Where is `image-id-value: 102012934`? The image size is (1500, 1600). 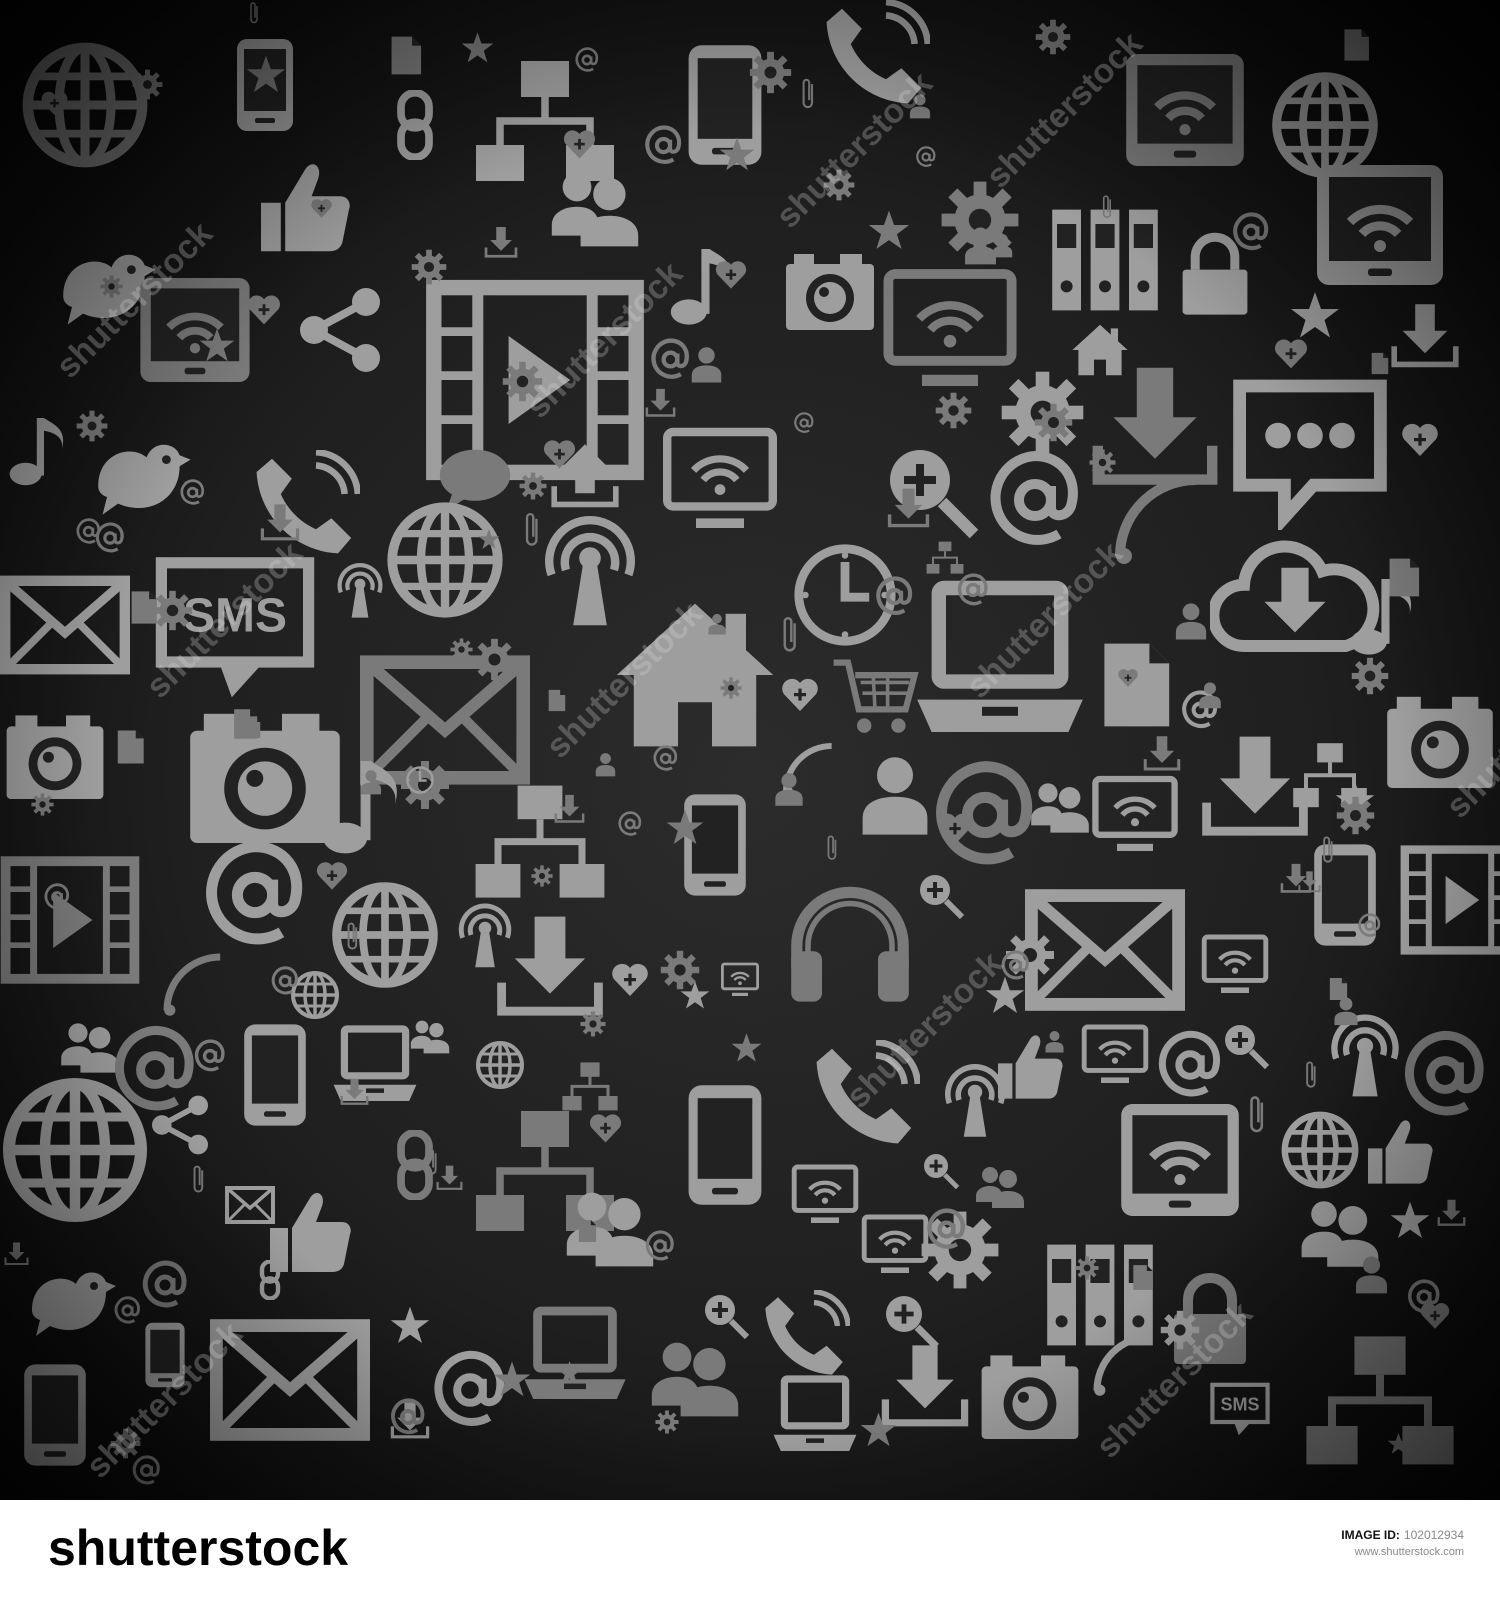
image-id-value: 102012934 is located at coordinates (1433, 1535).